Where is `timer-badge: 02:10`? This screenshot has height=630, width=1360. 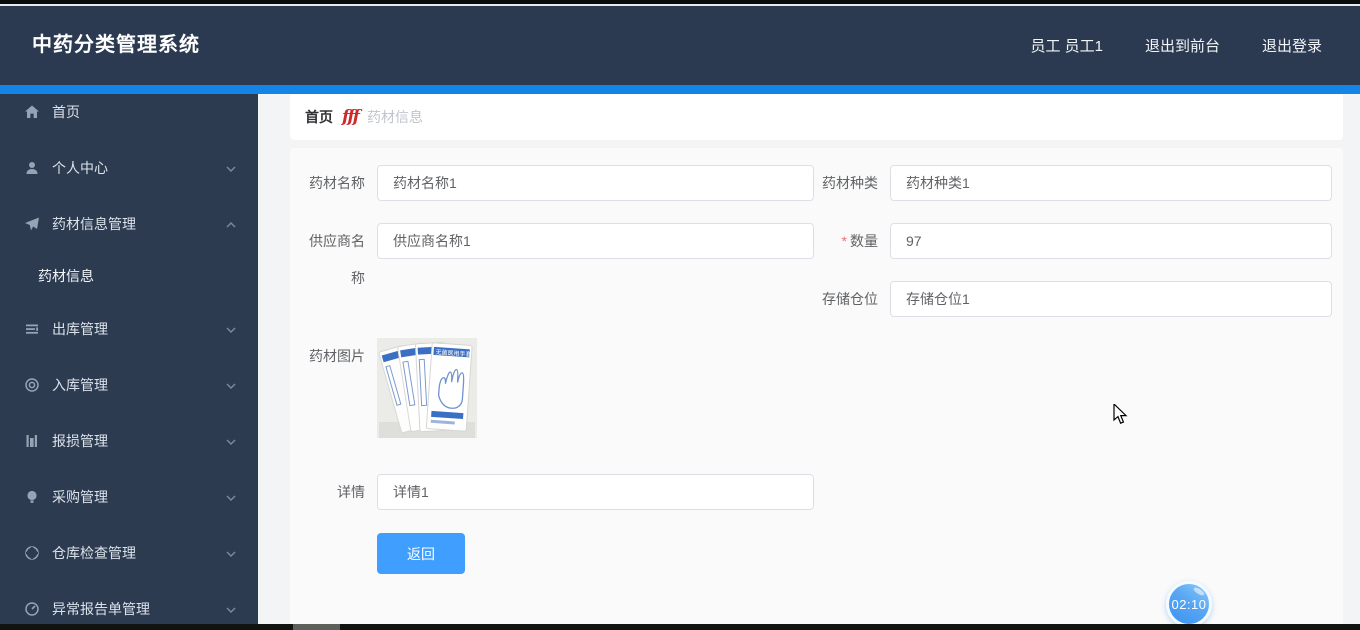
timer-badge: 02:10 is located at coordinates (1189, 604).